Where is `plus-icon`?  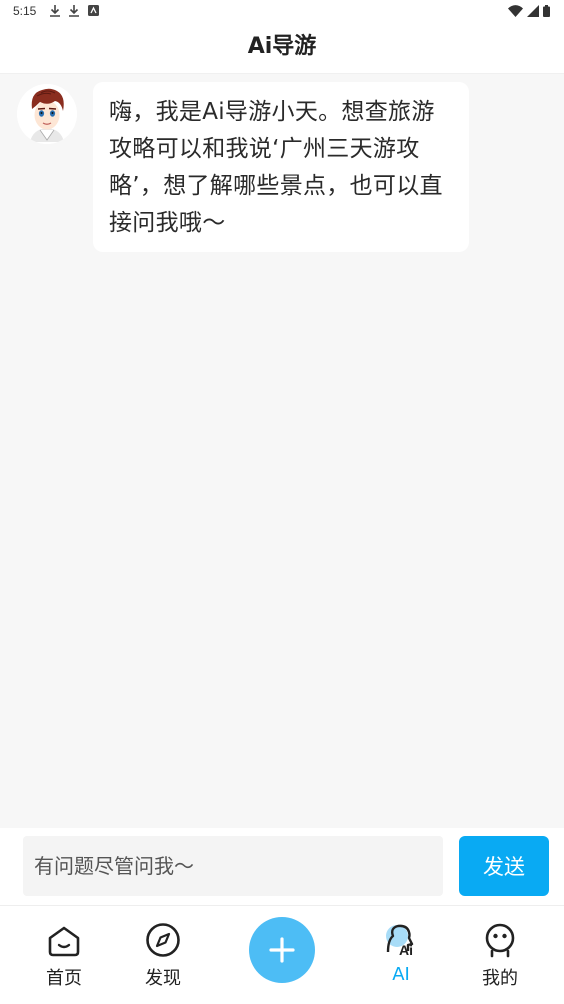 plus-icon is located at coordinates (282, 950).